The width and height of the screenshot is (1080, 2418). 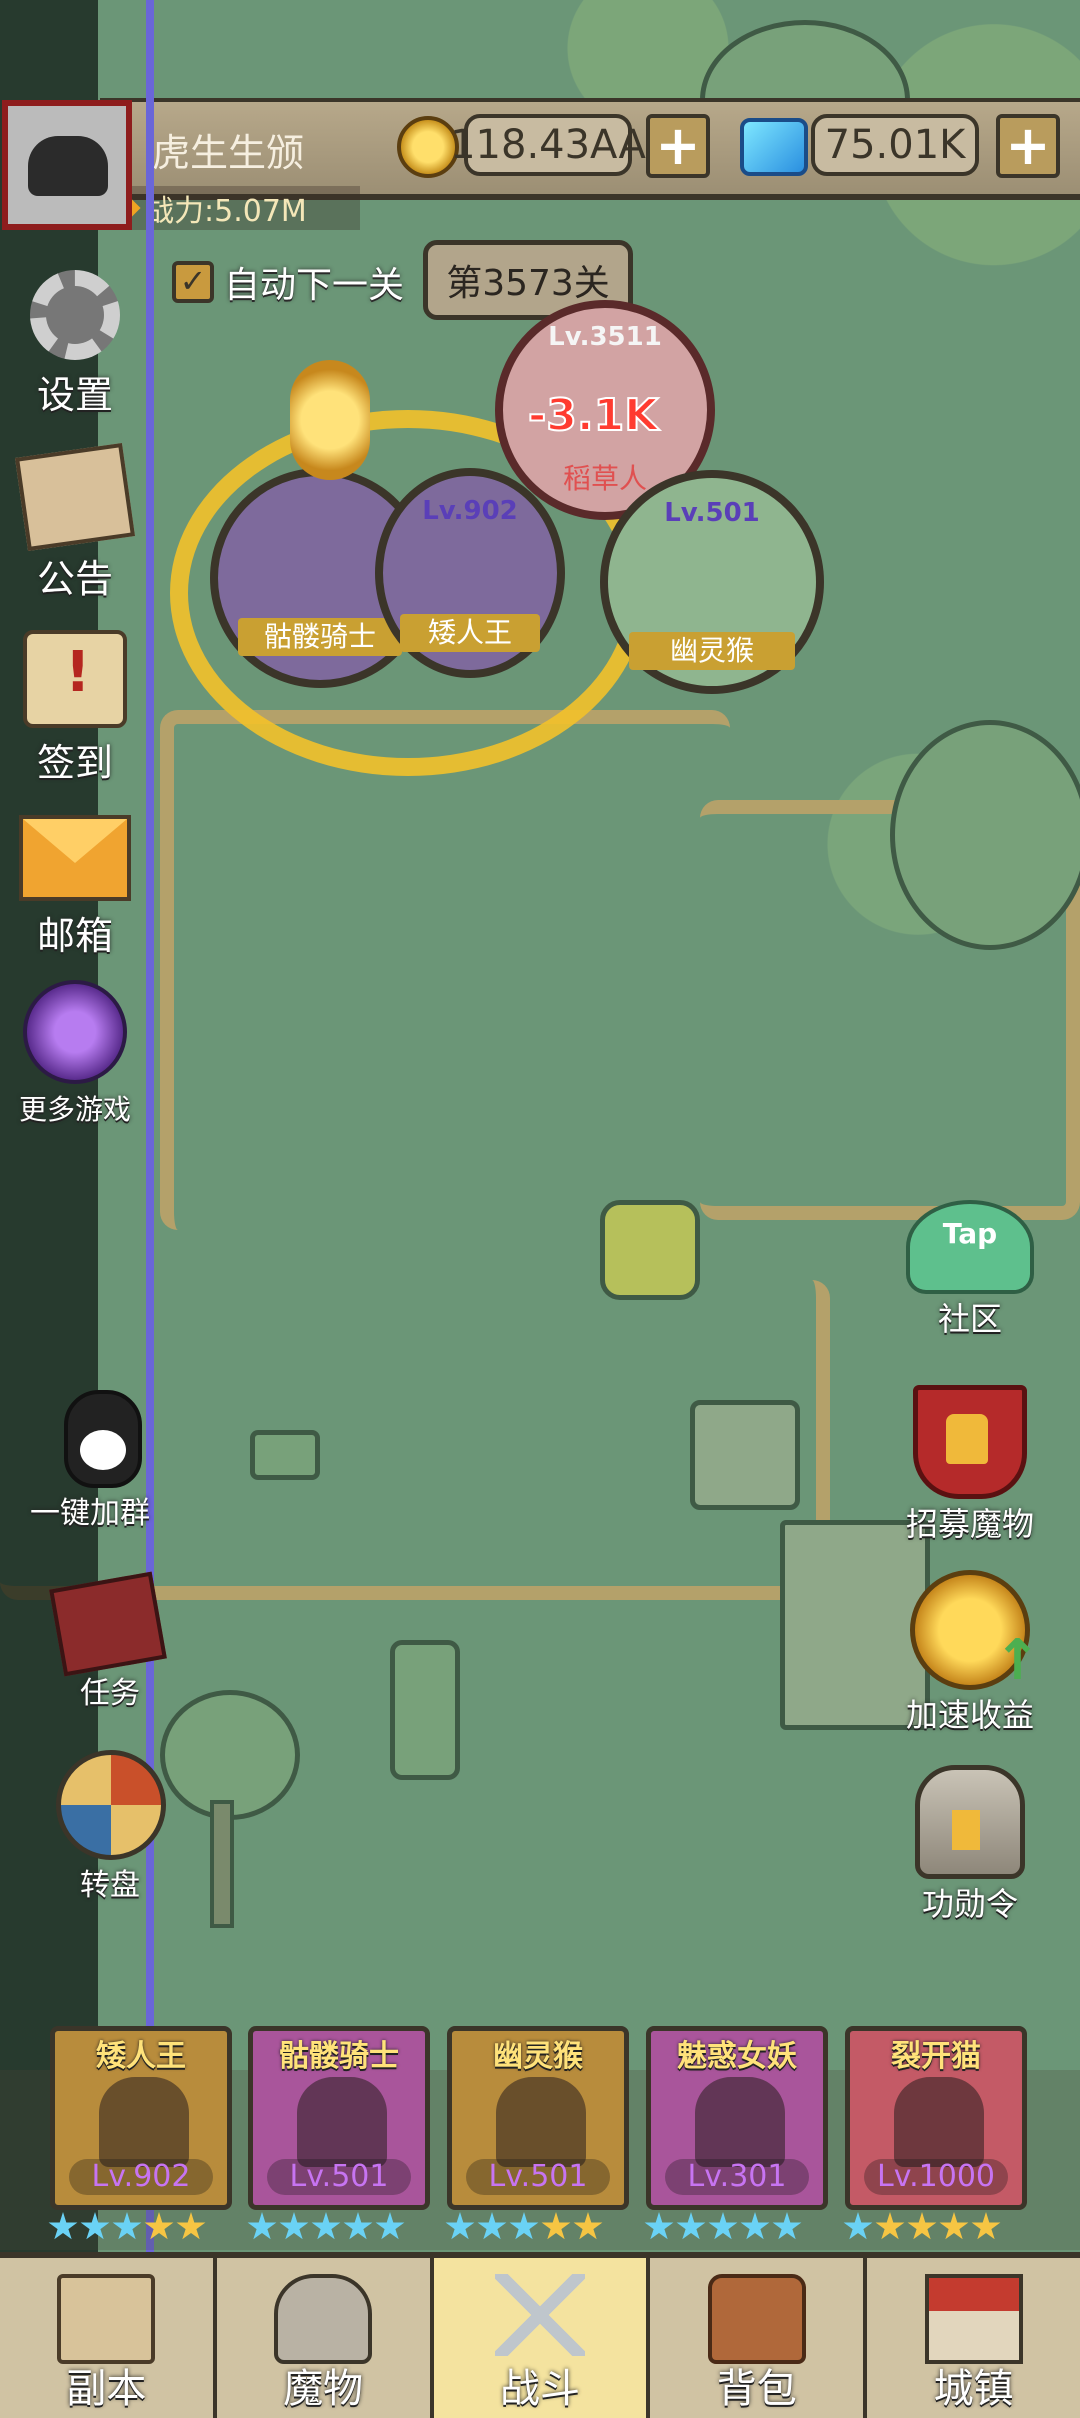 What do you see at coordinates (110, 1885) in the screenshot?
I see `wheel-label: 转盘` at bounding box center [110, 1885].